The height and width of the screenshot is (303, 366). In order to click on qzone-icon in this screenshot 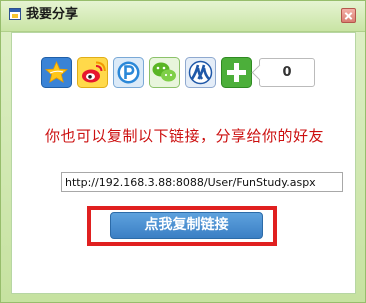, I will do `click(56, 72)`.